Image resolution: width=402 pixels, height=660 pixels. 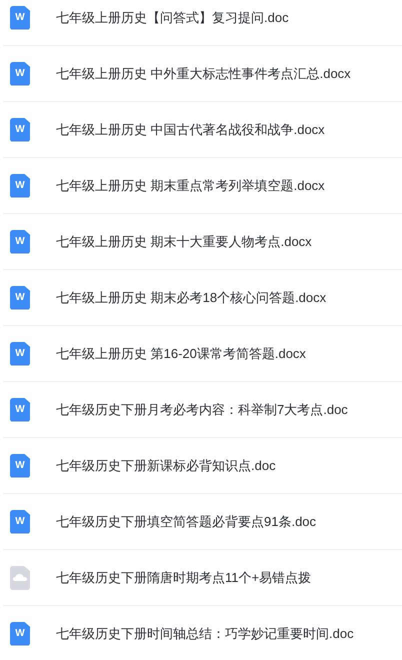 What do you see at coordinates (190, 186) in the screenshot?
I see `file-name: 七年级上册历史 期末重点常考列举填空题.docx` at bounding box center [190, 186].